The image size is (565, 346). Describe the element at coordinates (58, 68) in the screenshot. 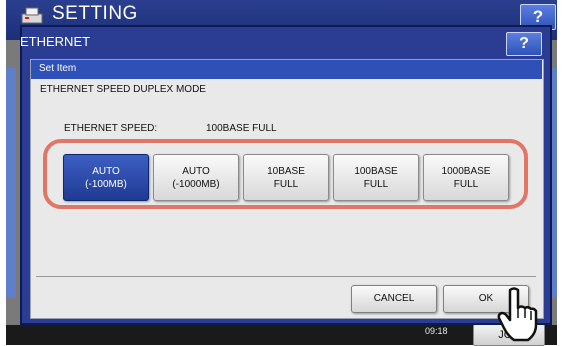

I see `set-item-label: Set Item` at that location.